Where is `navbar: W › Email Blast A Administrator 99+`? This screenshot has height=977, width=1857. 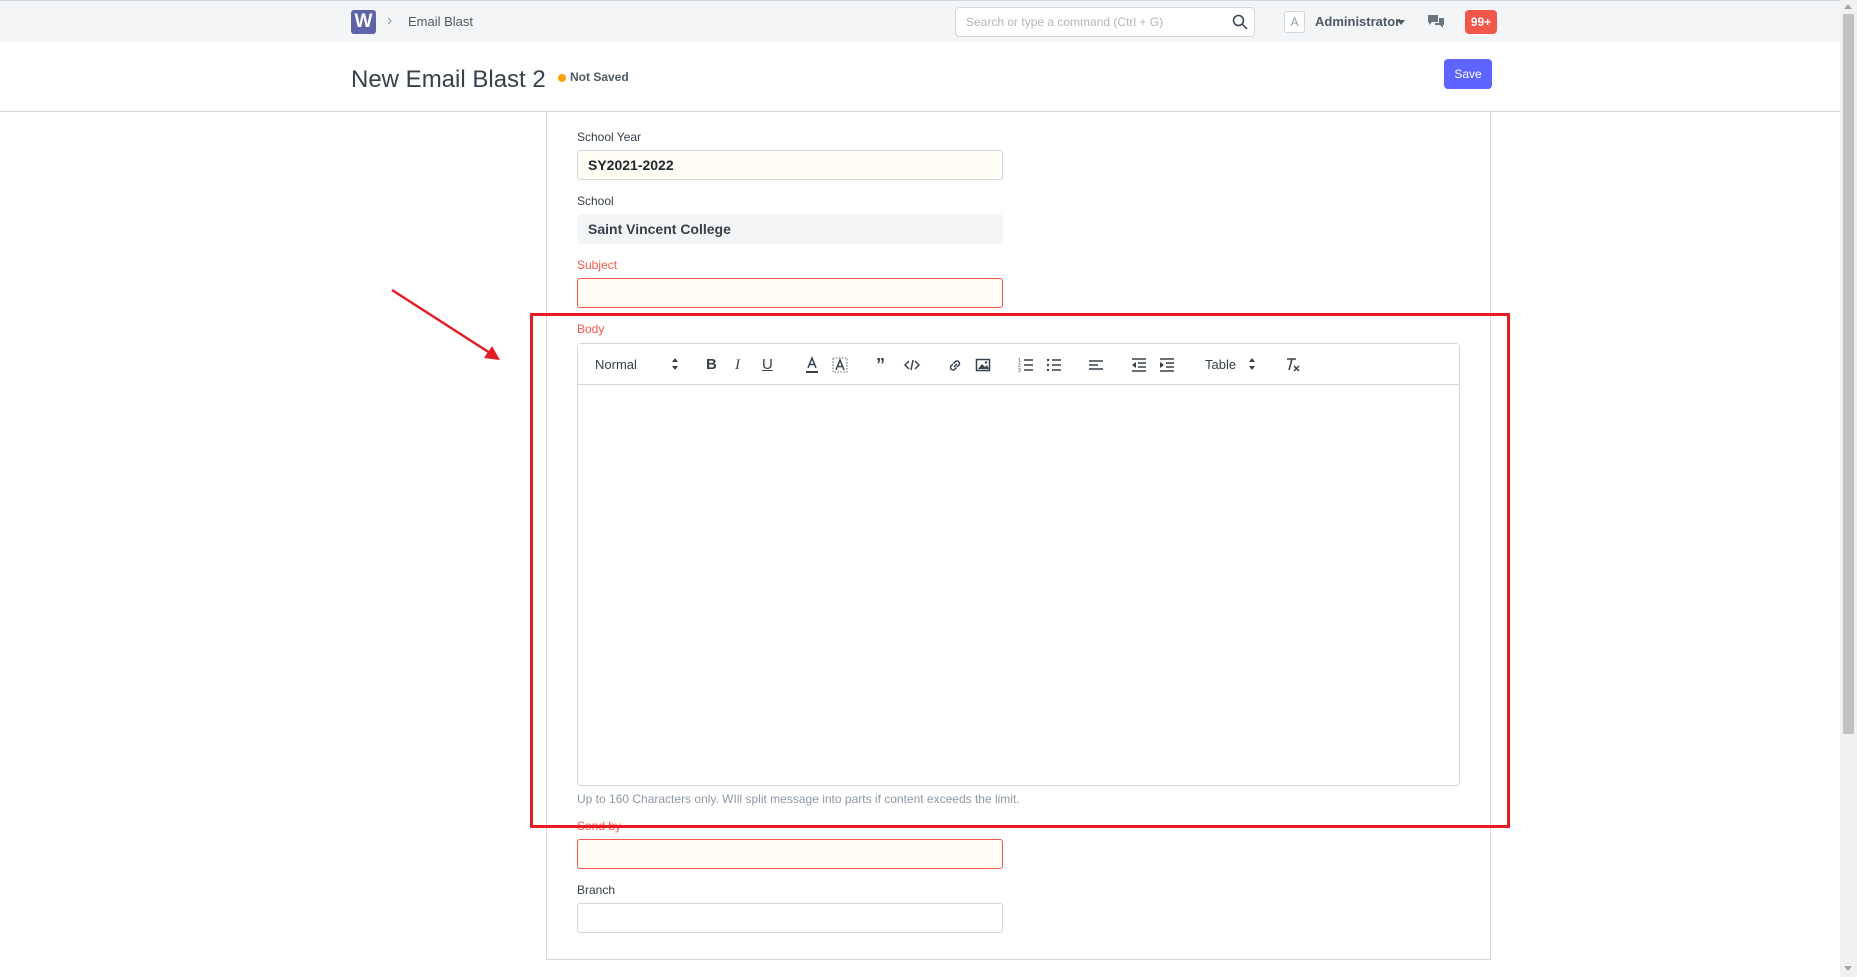
navbar: W › Email Blast A Administrator 99+ is located at coordinates (920, 21).